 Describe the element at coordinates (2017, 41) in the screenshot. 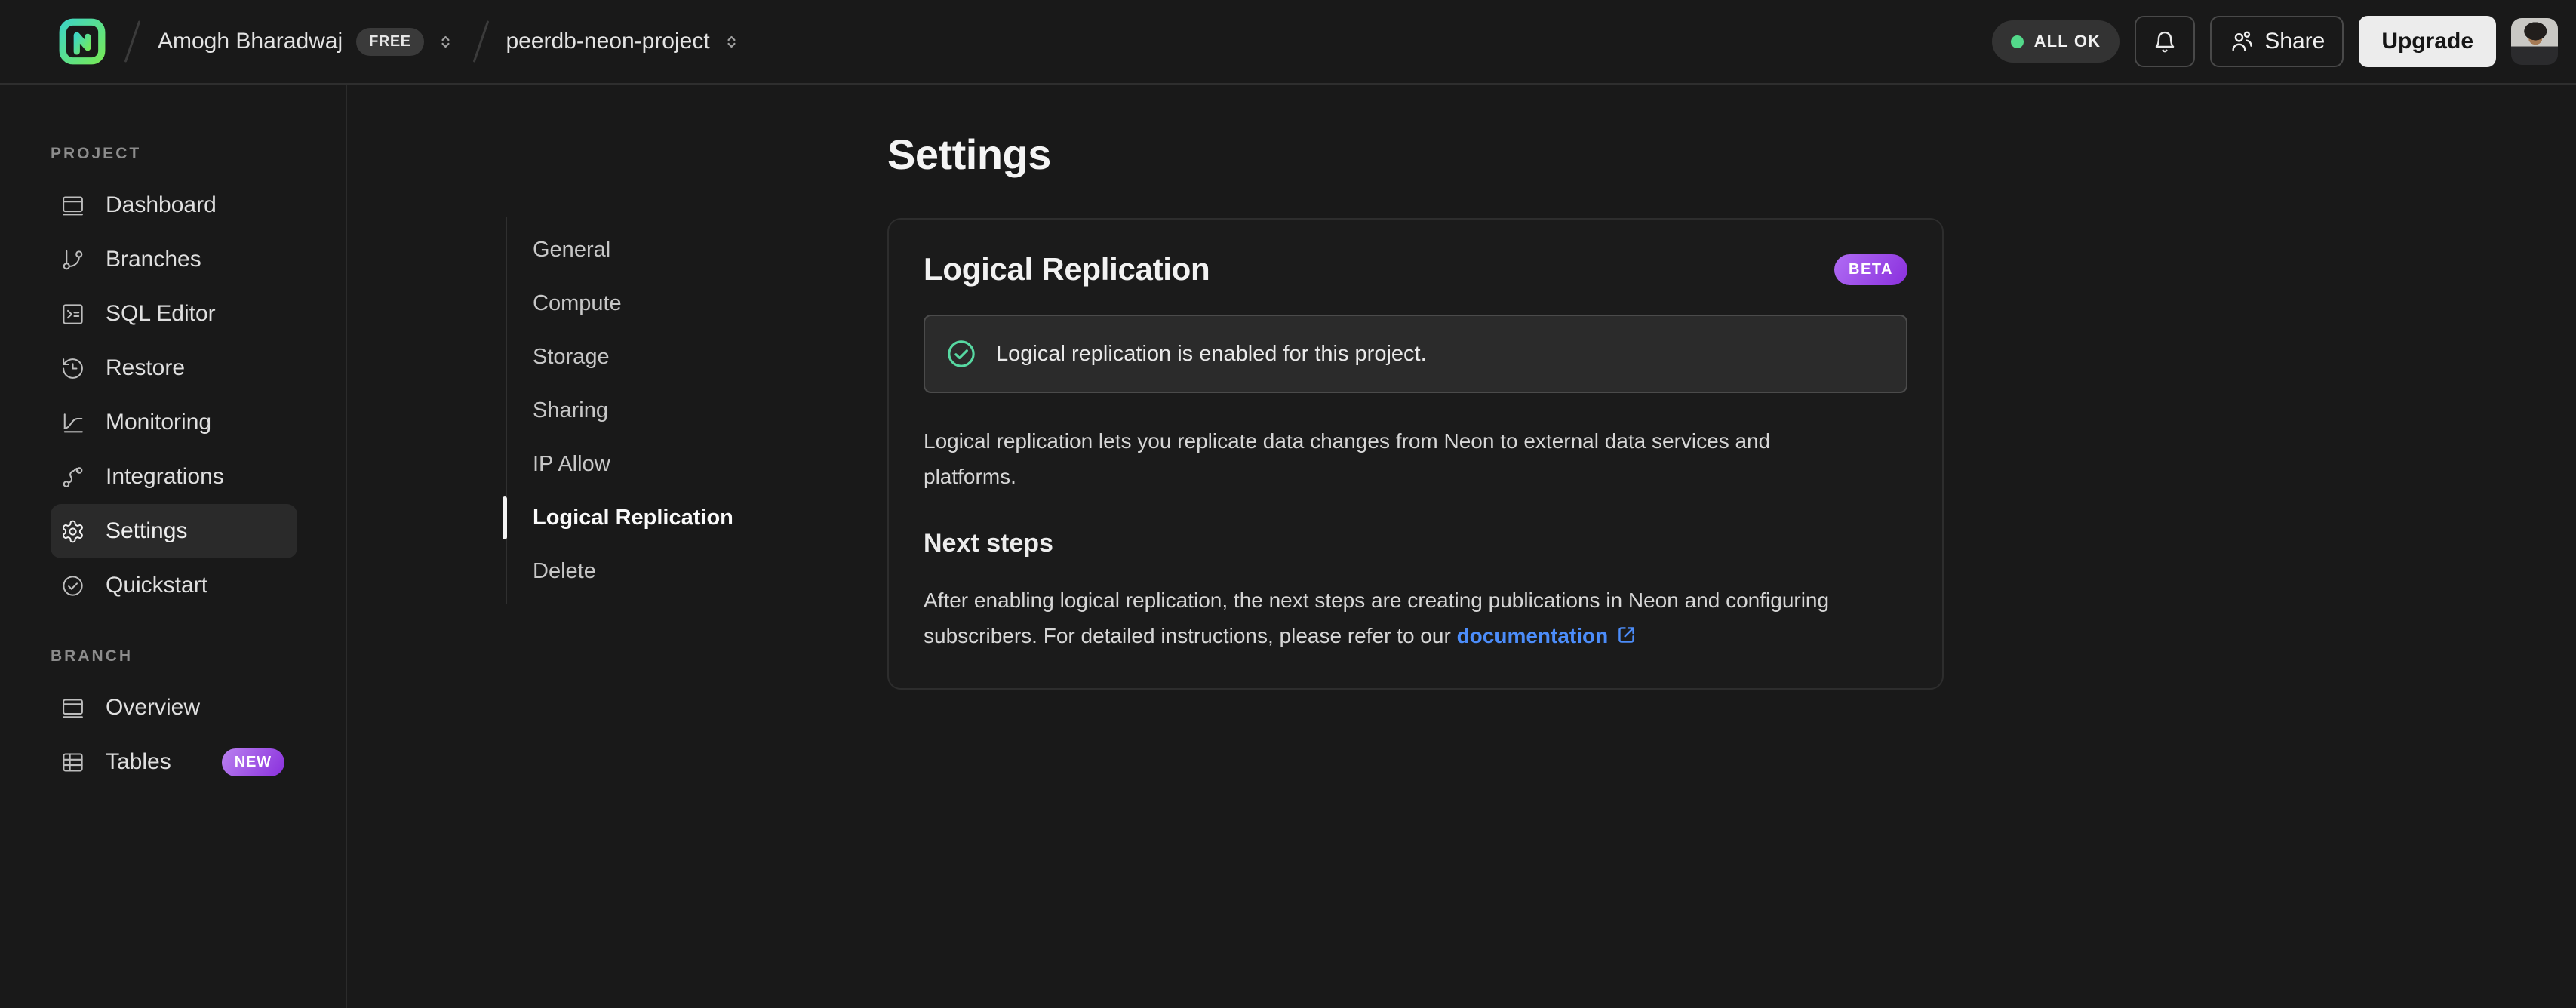

I see `status-dot-icon` at that location.